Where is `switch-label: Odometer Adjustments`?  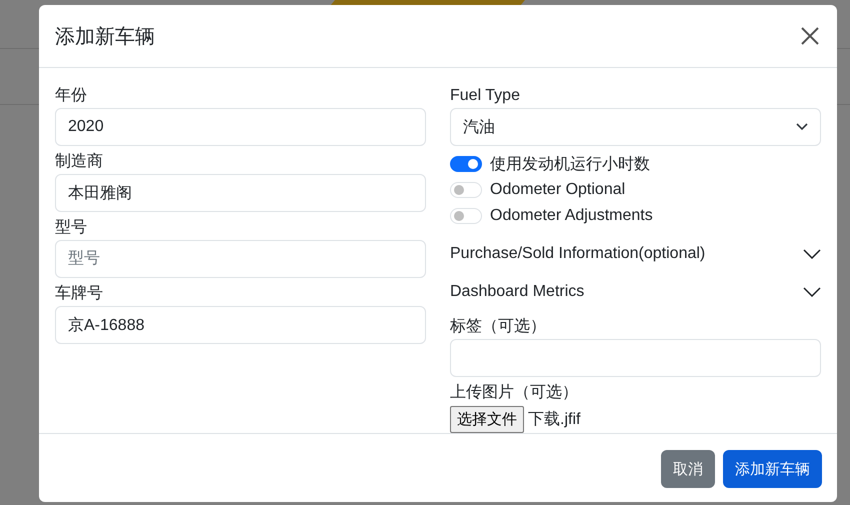
switch-label: Odometer Adjustments is located at coordinates (571, 216).